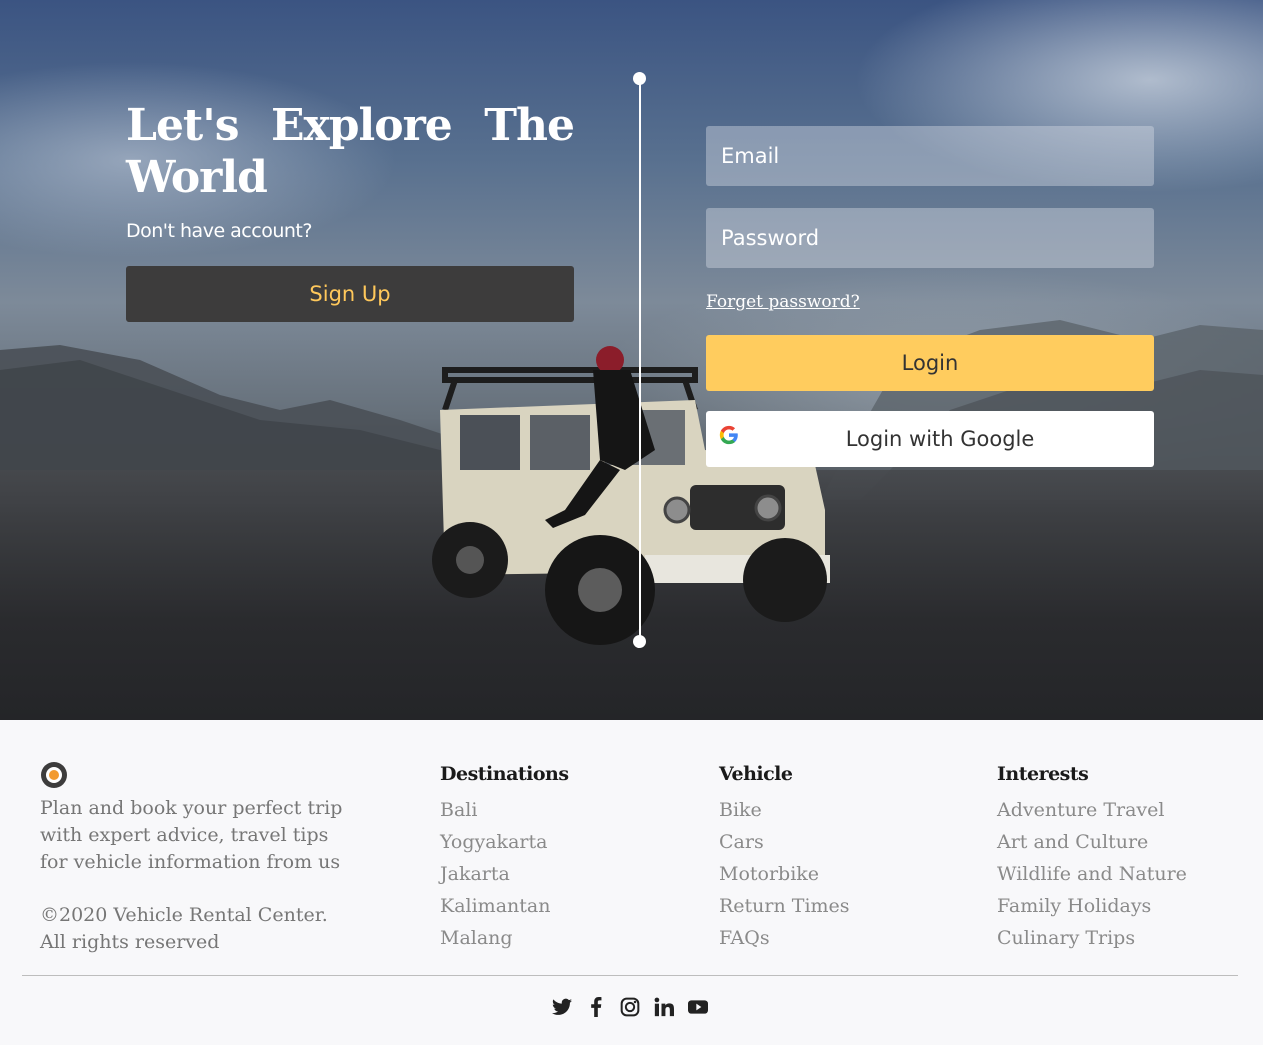 This screenshot has width=1263, height=1045. Describe the element at coordinates (504, 906) in the screenshot. I see `footer-link-kalimantan: Kalimantan` at that location.